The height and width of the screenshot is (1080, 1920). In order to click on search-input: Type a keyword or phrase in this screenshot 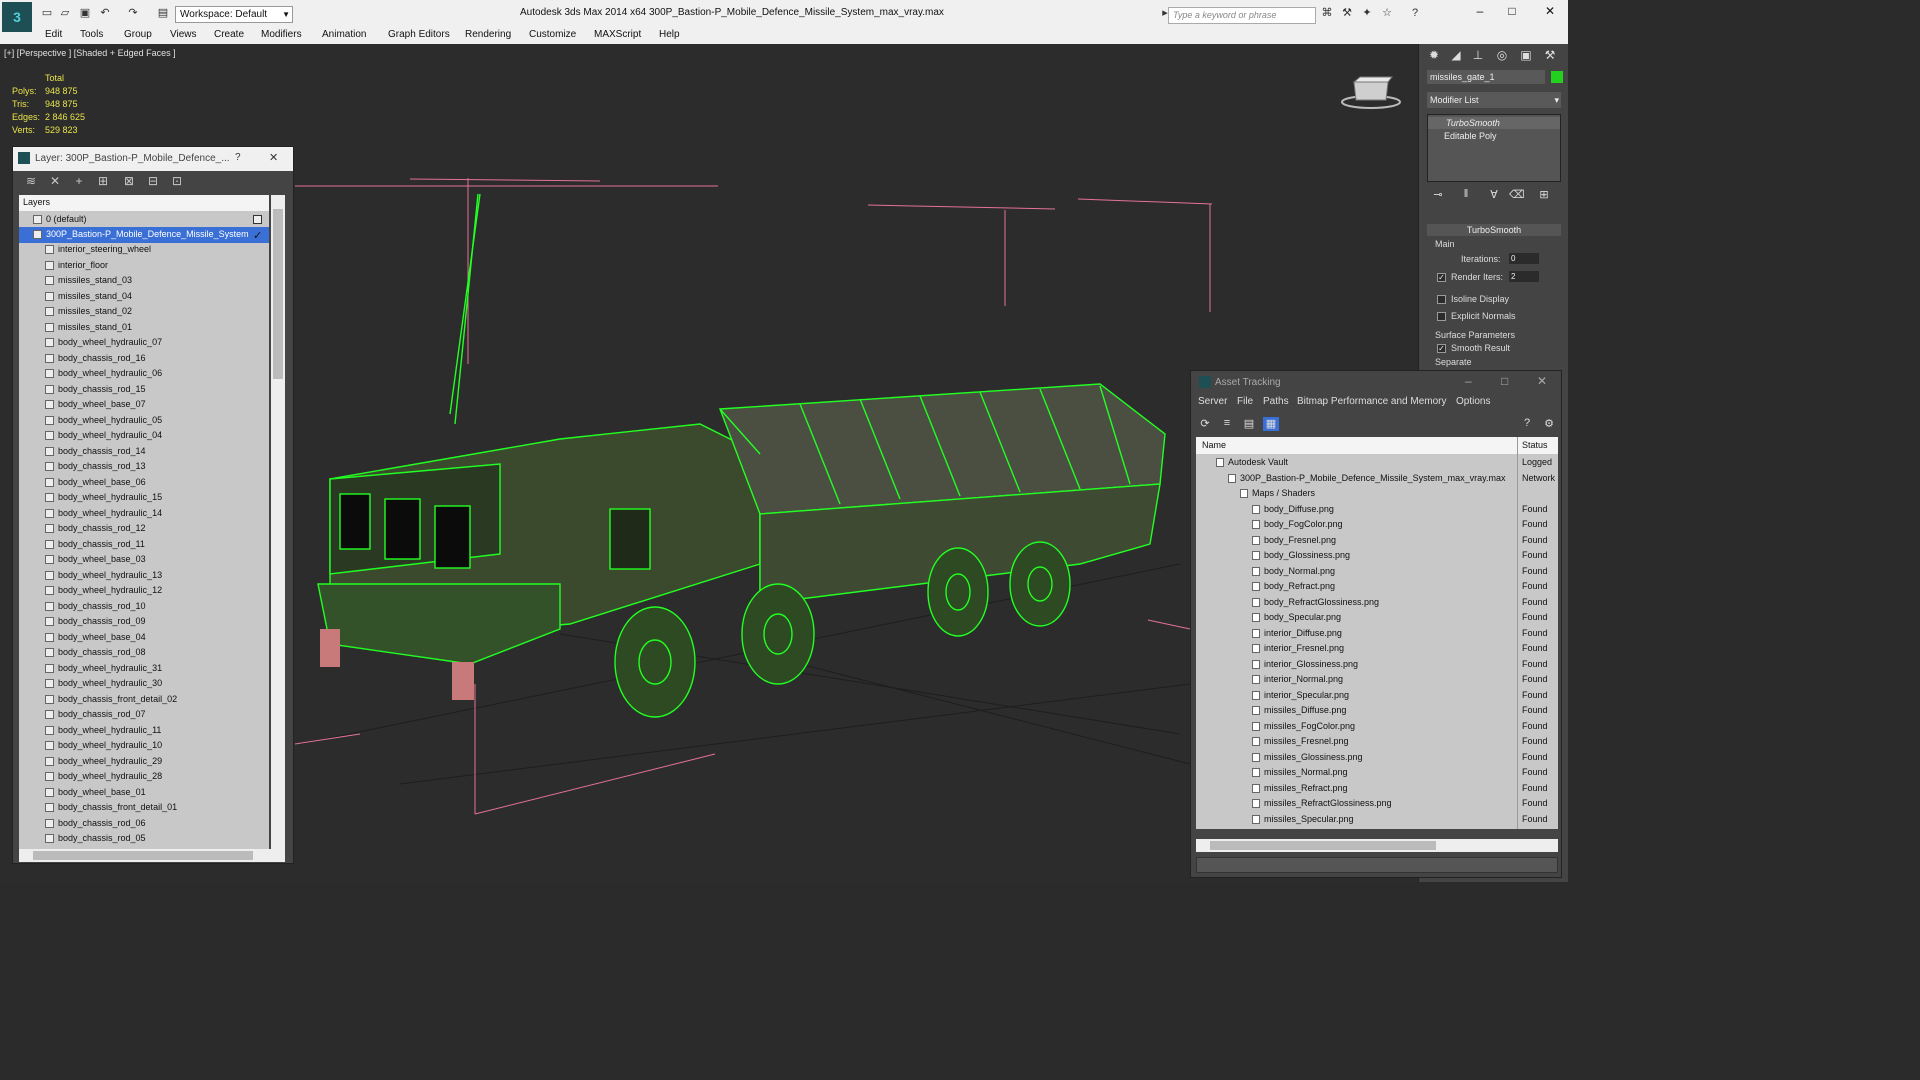, I will do `click(1242, 15)`.